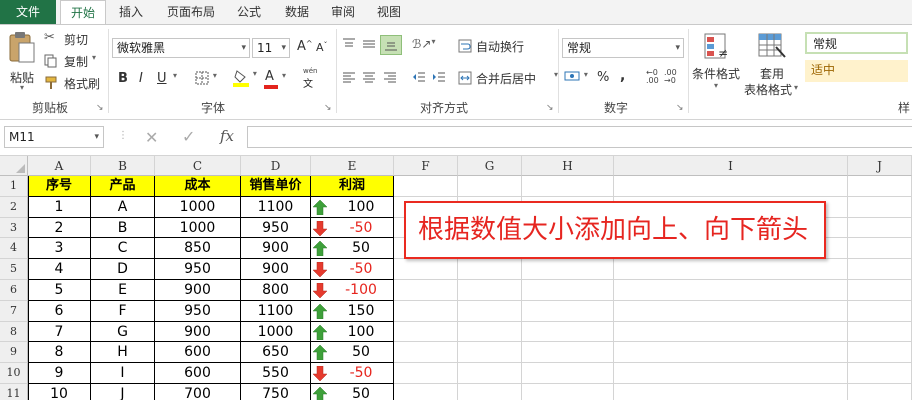  I want to click on table-cell: 4, so click(59, 269).